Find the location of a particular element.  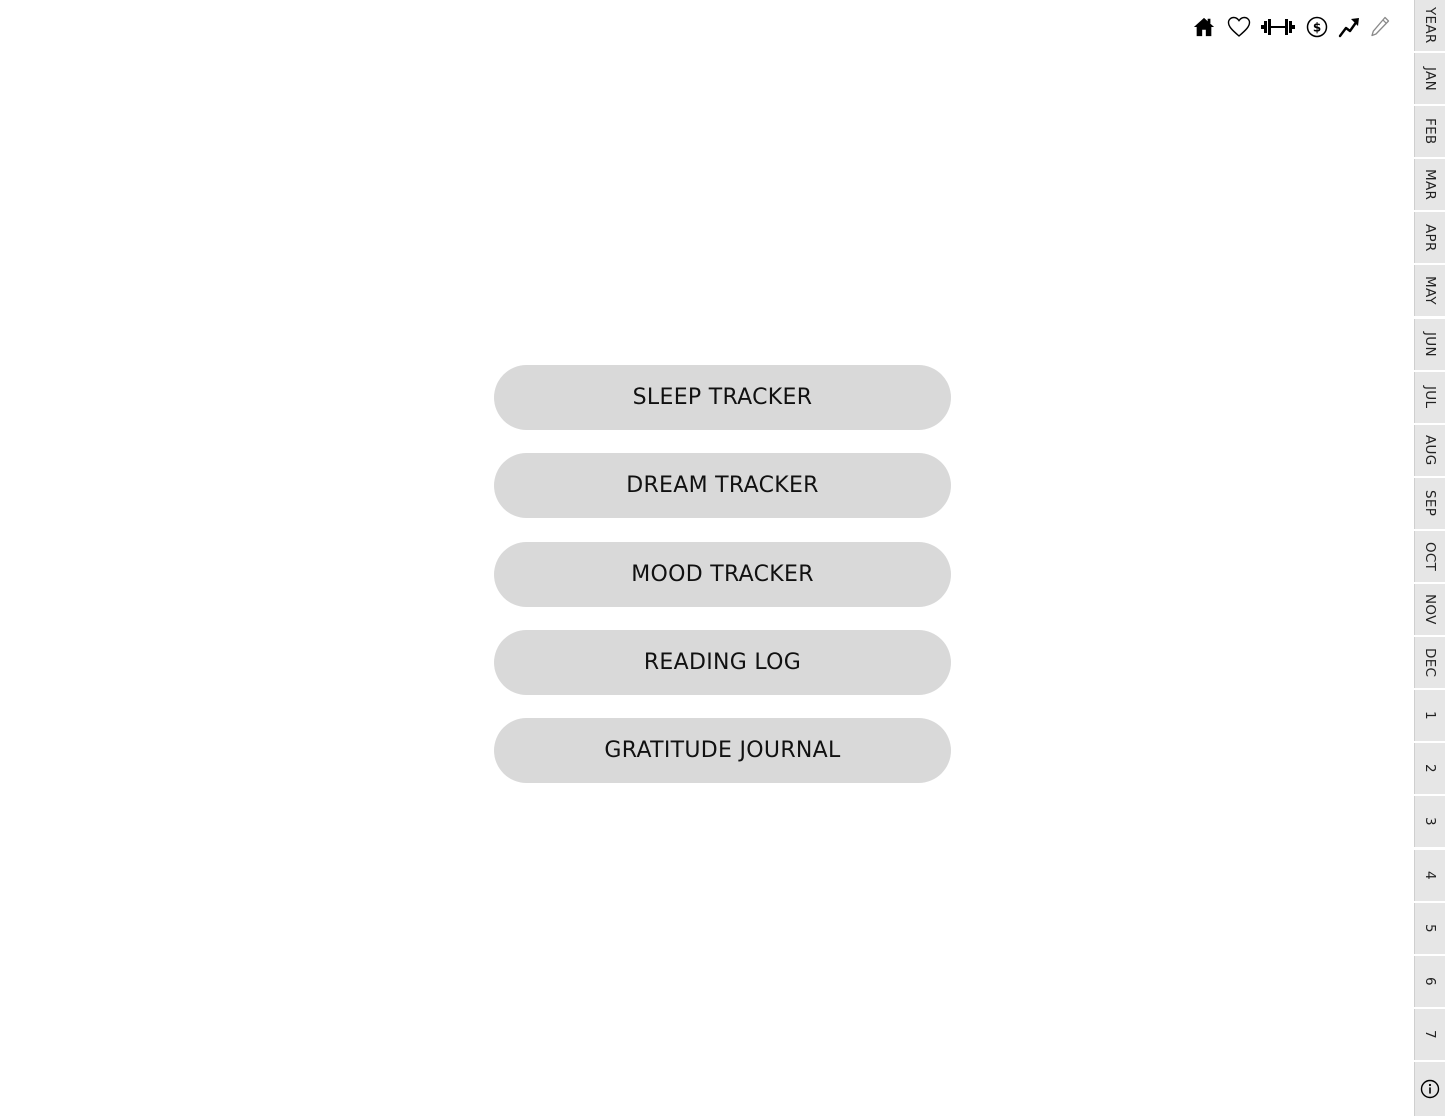

tab-label: 2 is located at coordinates (1430, 769).